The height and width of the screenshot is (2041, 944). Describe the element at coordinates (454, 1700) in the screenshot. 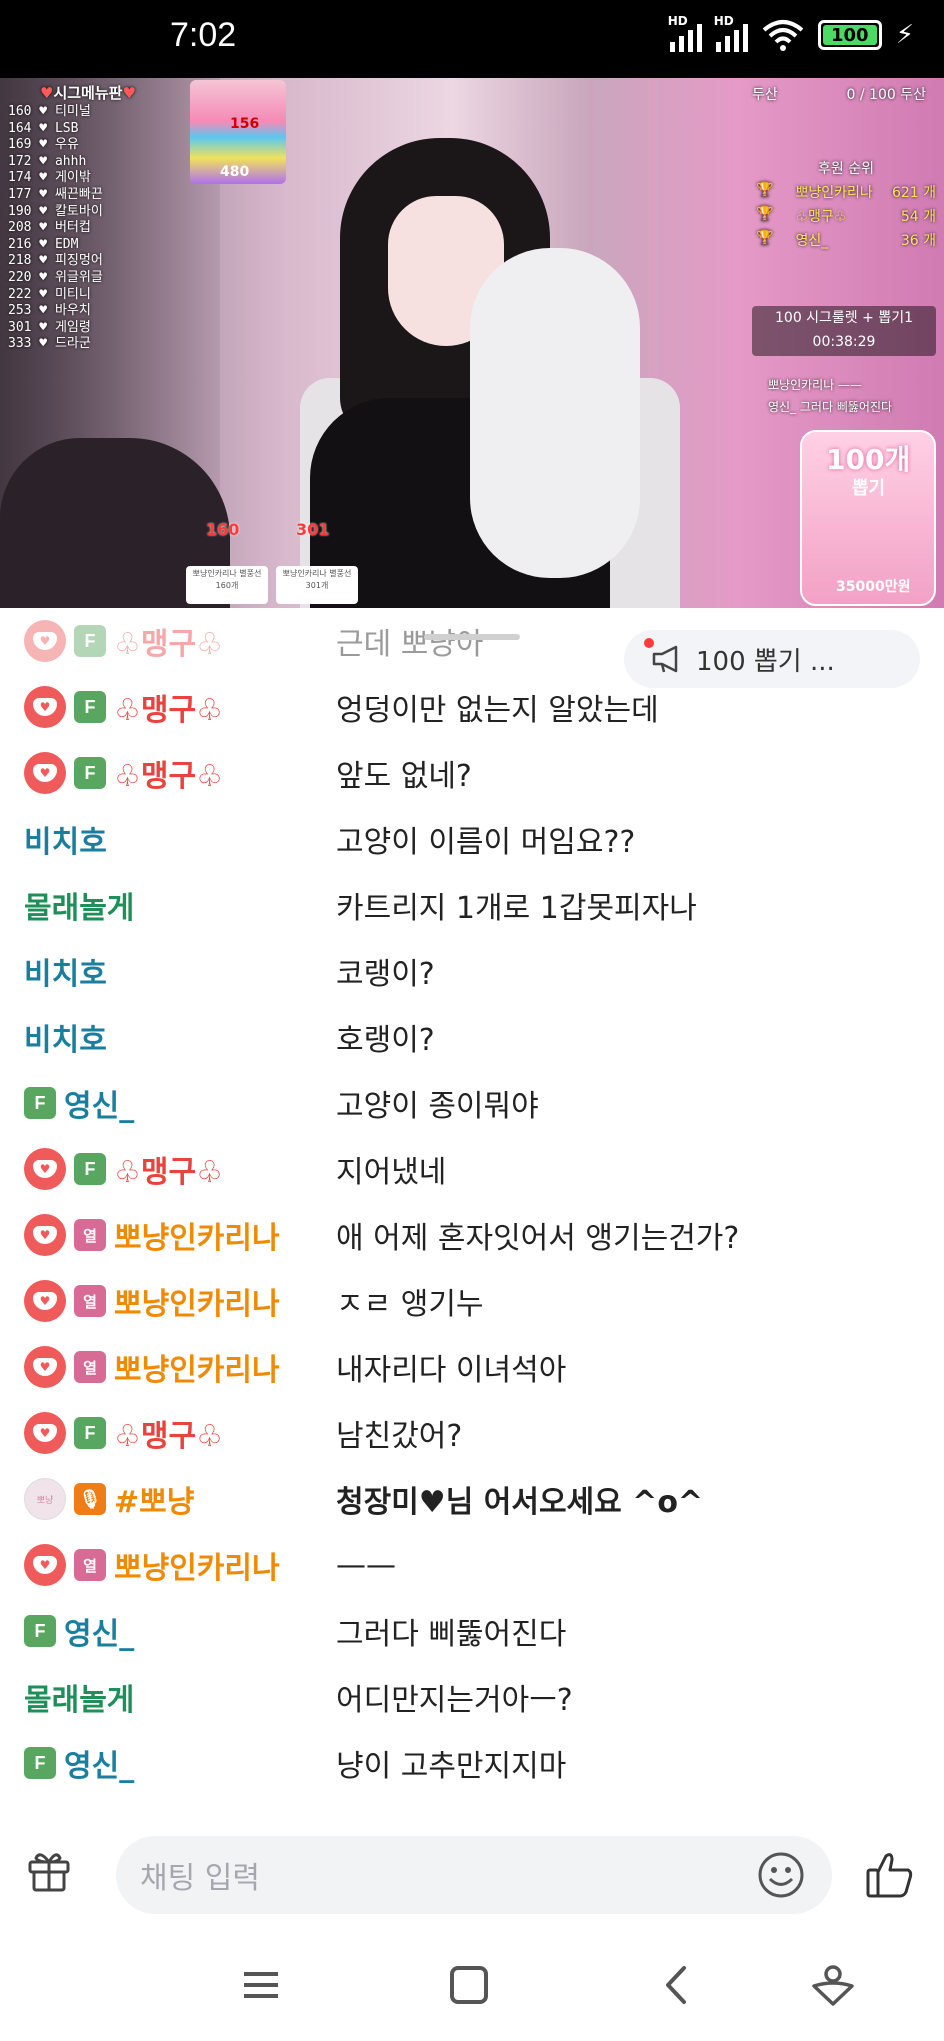

I see `chat-text: 어디만지는거아ㅡ?` at that location.